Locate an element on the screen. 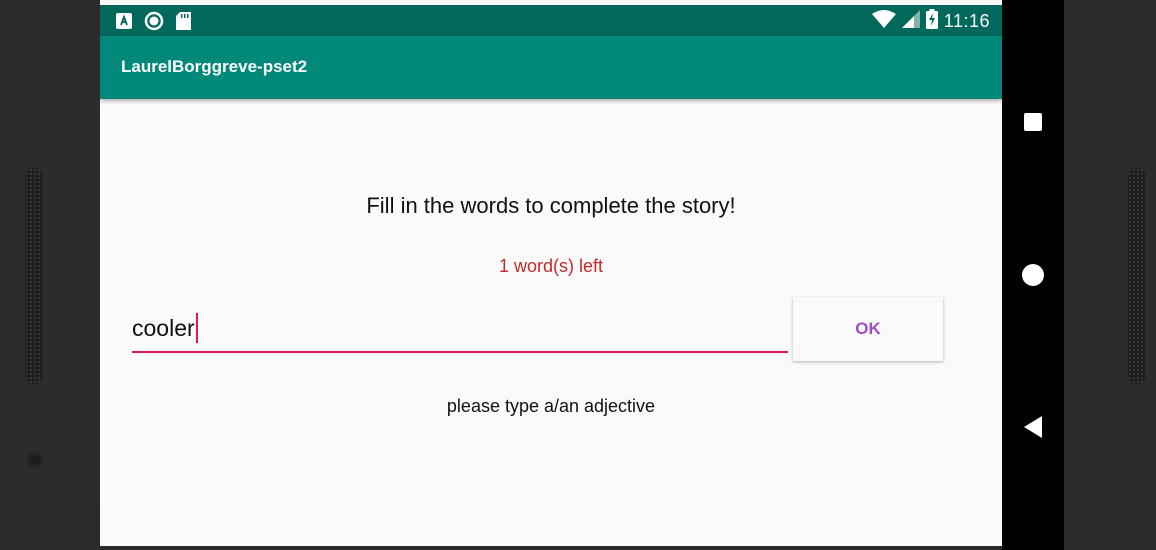 The height and width of the screenshot is (550, 1156). words-left-counter: 1 word(s) left is located at coordinates (551, 266).